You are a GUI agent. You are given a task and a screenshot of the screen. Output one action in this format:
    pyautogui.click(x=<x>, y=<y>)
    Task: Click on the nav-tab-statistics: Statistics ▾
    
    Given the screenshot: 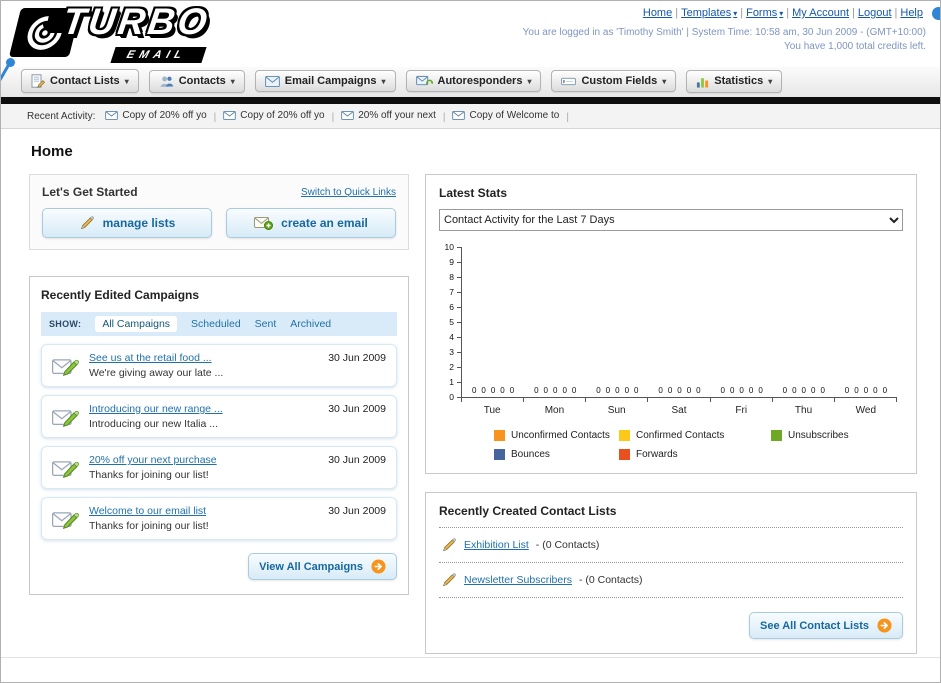 What is the action you would take?
    pyautogui.click(x=734, y=81)
    